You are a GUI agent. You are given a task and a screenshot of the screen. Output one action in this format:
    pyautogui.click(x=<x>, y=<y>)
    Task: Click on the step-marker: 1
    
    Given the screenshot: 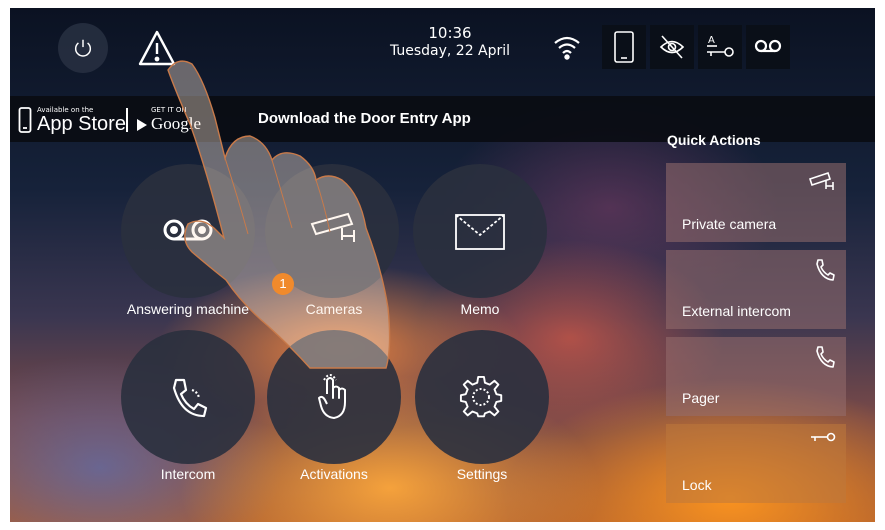 What is the action you would take?
    pyautogui.click(x=283, y=284)
    